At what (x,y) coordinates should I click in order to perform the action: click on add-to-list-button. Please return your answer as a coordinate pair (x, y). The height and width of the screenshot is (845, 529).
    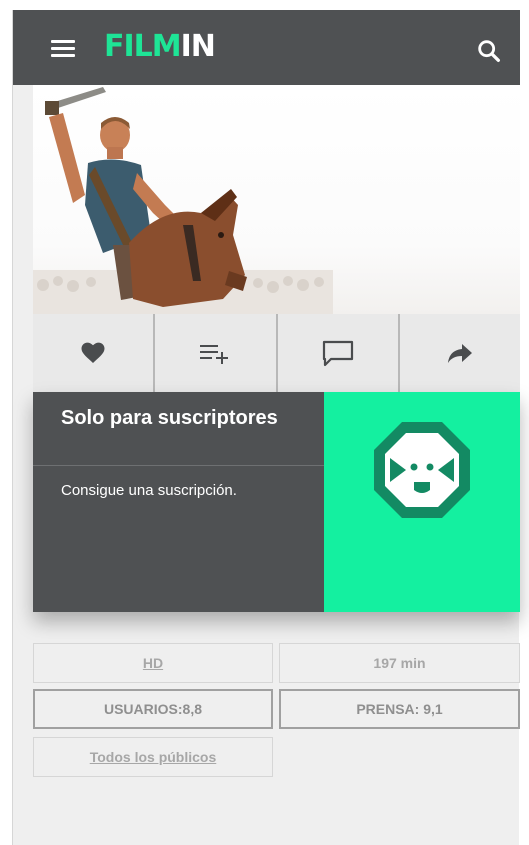
    Looking at the image, I should click on (216, 353).